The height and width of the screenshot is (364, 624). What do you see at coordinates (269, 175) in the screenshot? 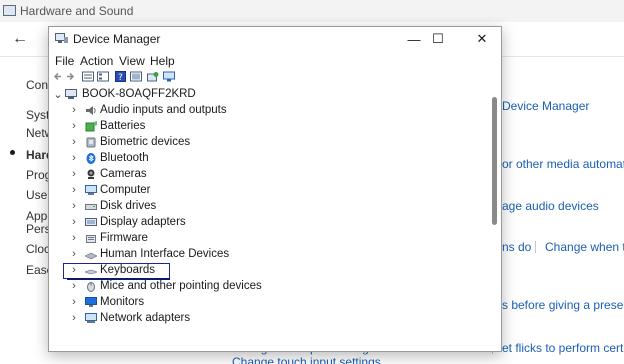
I see `tree-item: › Cameras` at bounding box center [269, 175].